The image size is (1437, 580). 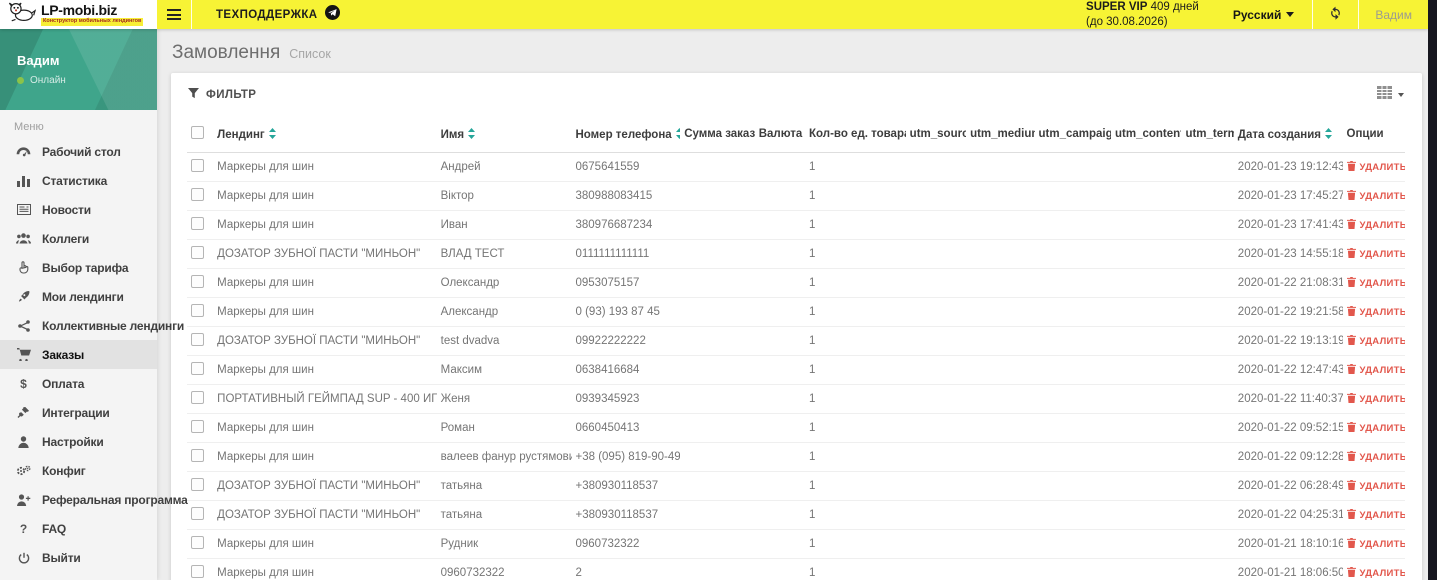 I want to click on column-label: utm_term, so click(x=1209, y=134).